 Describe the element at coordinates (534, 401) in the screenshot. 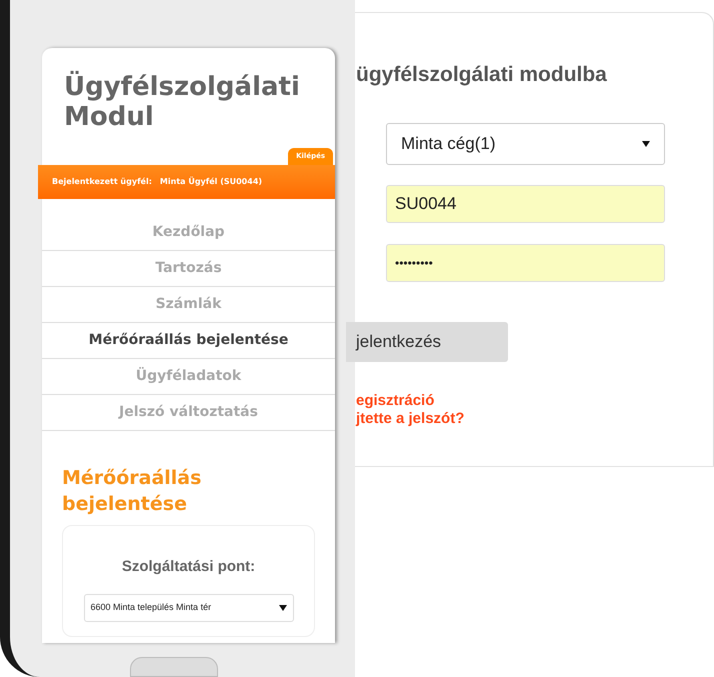

I see `link: egisztráció` at that location.